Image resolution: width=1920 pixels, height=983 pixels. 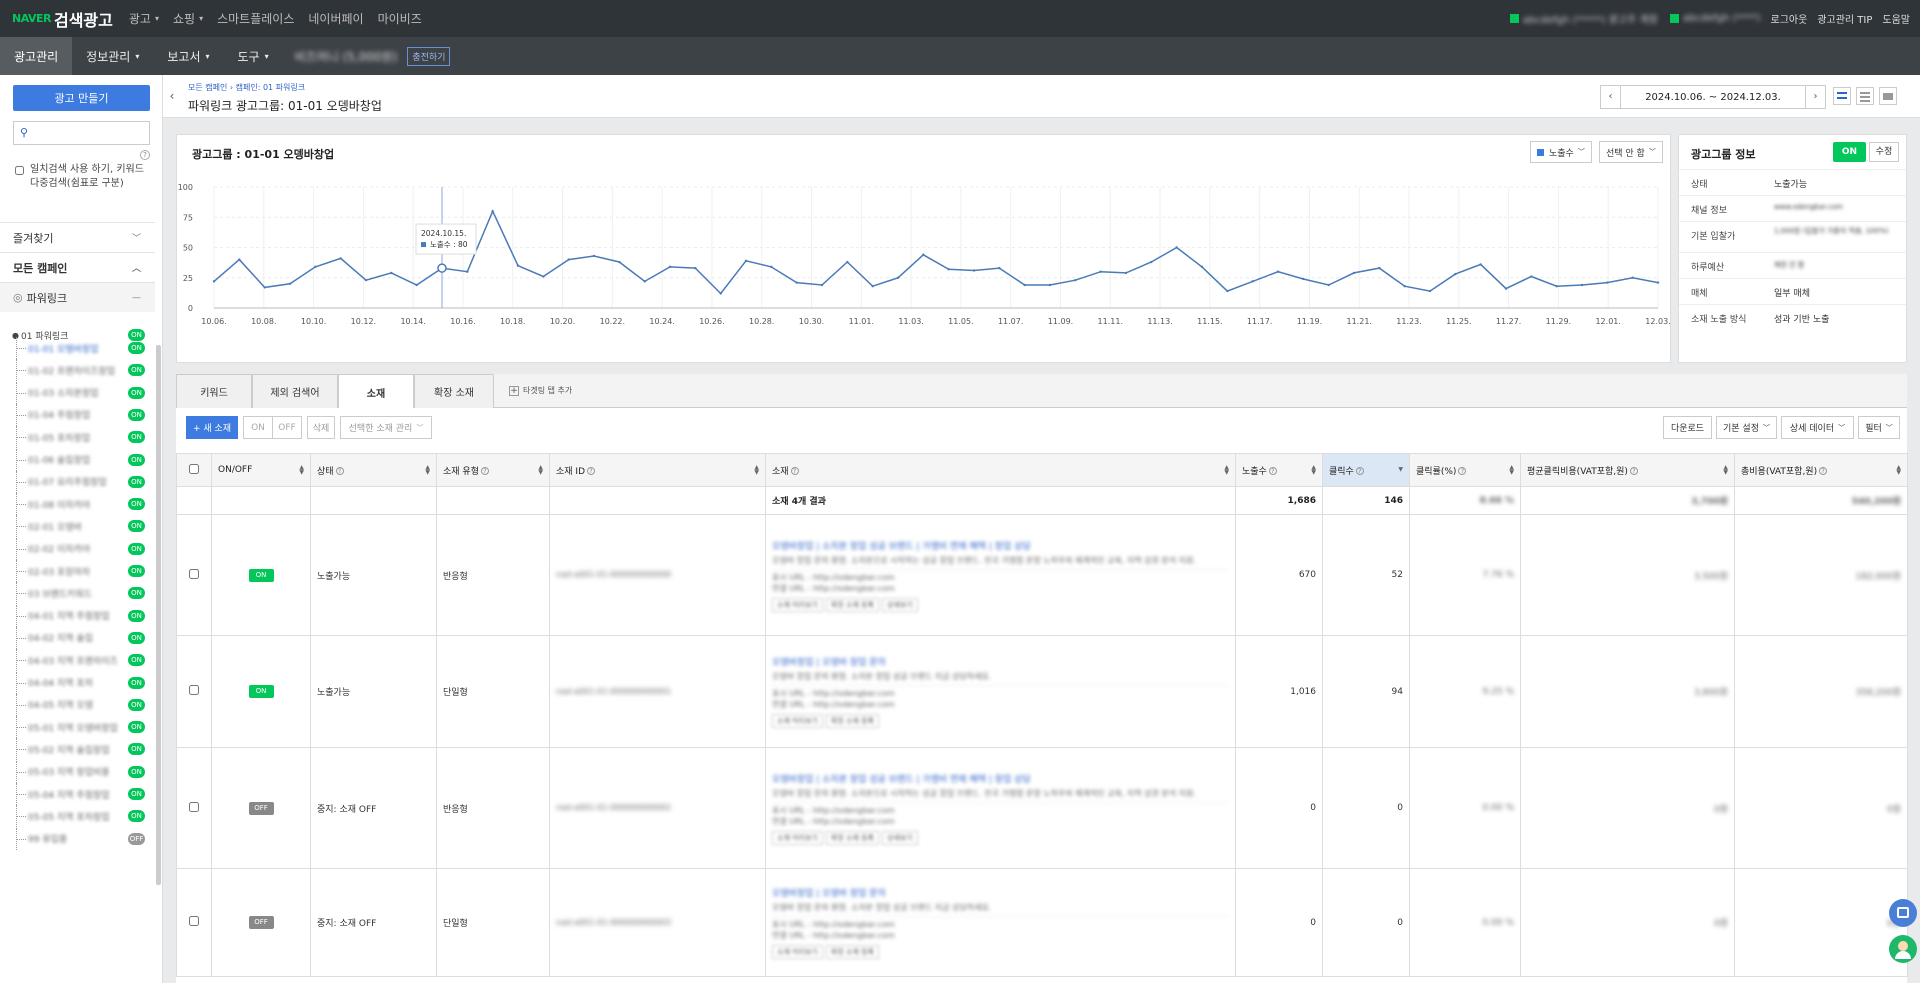 What do you see at coordinates (77, 414) in the screenshot?
I see `sidebar-adgroup-item: 01-04 주점창업 ON` at bounding box center [77, 414].